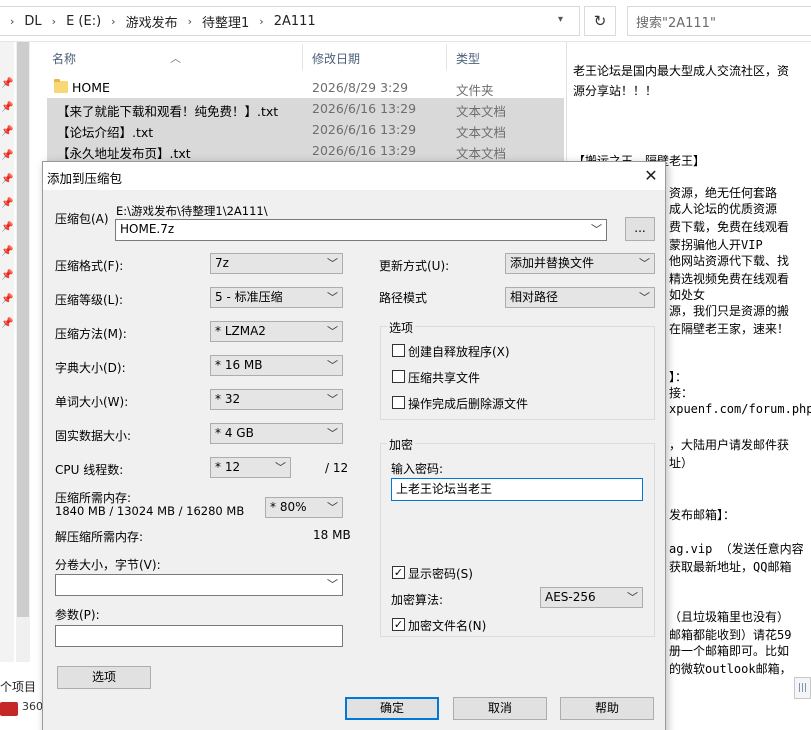  What do you see at coordinates (414, 266) in the screenshot?
I see `update-mode-label: 更新方式(U):` at bounding box center [414, 266].